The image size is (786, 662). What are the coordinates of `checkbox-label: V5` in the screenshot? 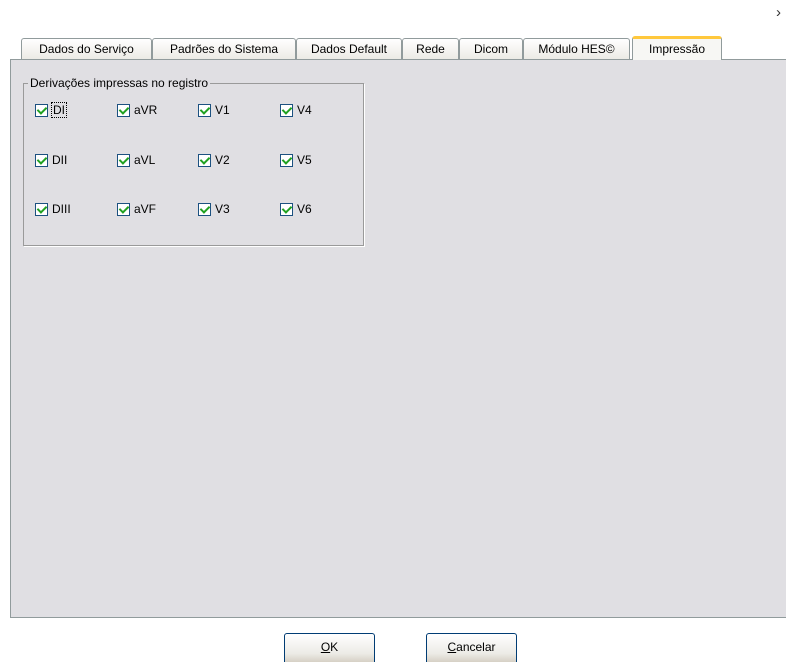 It's located at (304, 160).